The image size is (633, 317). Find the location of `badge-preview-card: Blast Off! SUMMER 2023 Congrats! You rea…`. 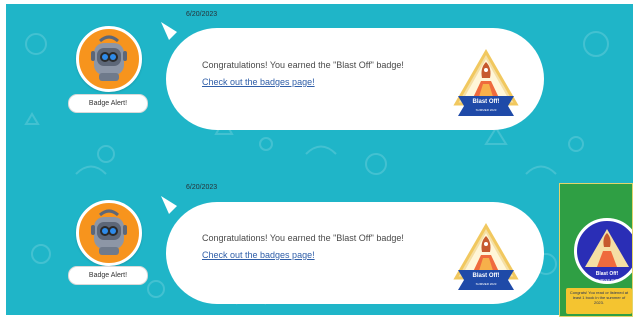

badge-preview-card: Blast Off! SUMMER 2023 Congrats! You rea… is located at coordinates (596, 250).